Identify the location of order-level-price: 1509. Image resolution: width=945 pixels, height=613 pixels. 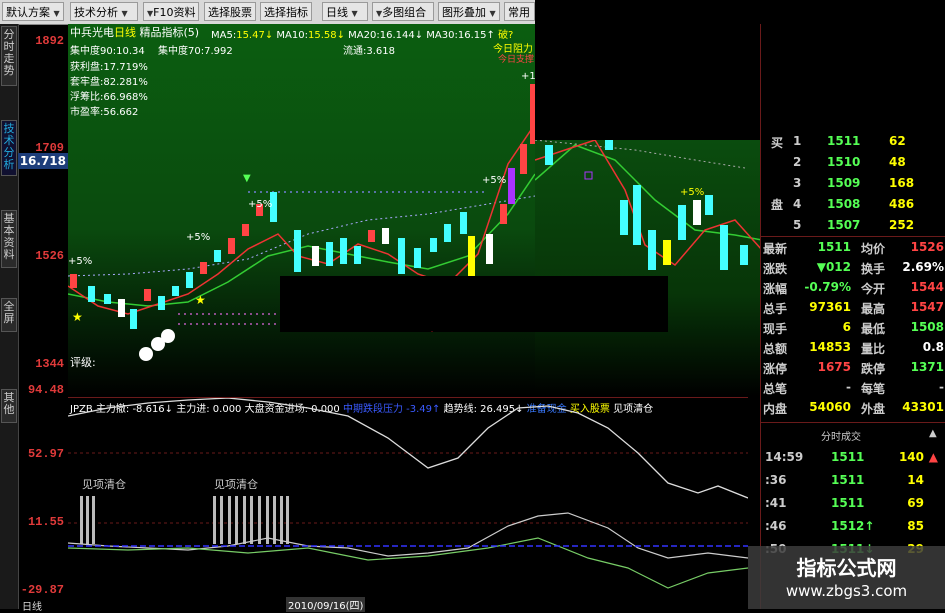
(844, 183).